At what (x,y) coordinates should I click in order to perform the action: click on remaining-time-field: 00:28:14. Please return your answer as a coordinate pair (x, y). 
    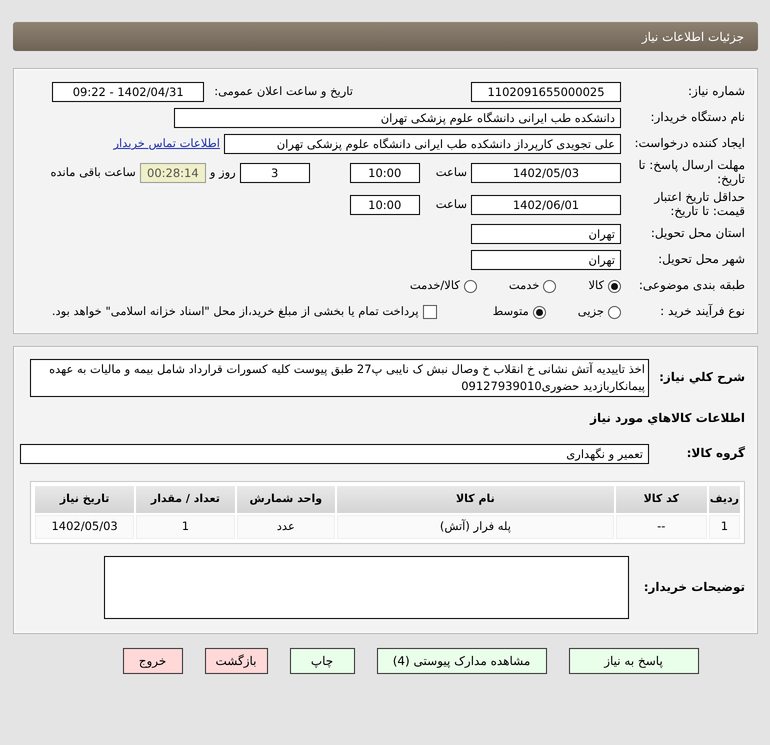
    Looking at the image, I should click on (173, 173).